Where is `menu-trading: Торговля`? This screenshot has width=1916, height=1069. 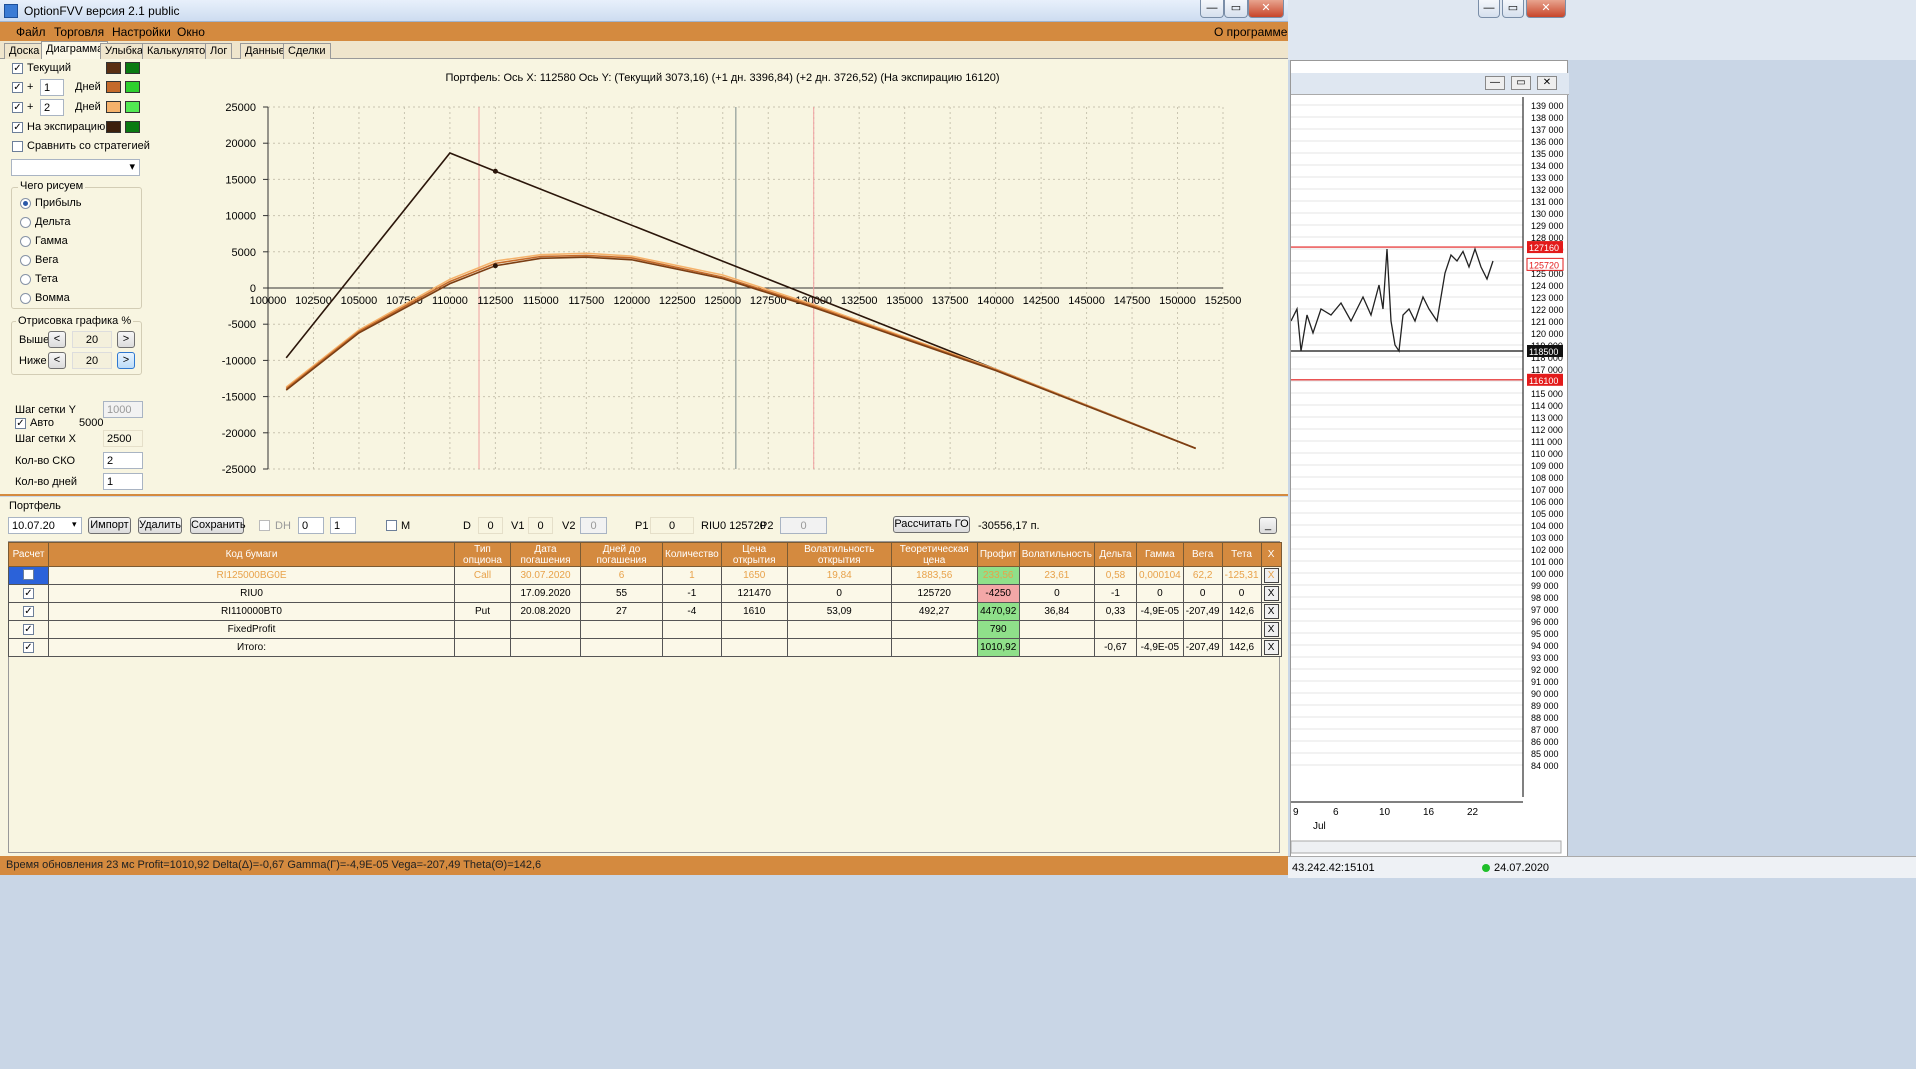 menu-trading: Торговля is located at coordinates (79, 32).